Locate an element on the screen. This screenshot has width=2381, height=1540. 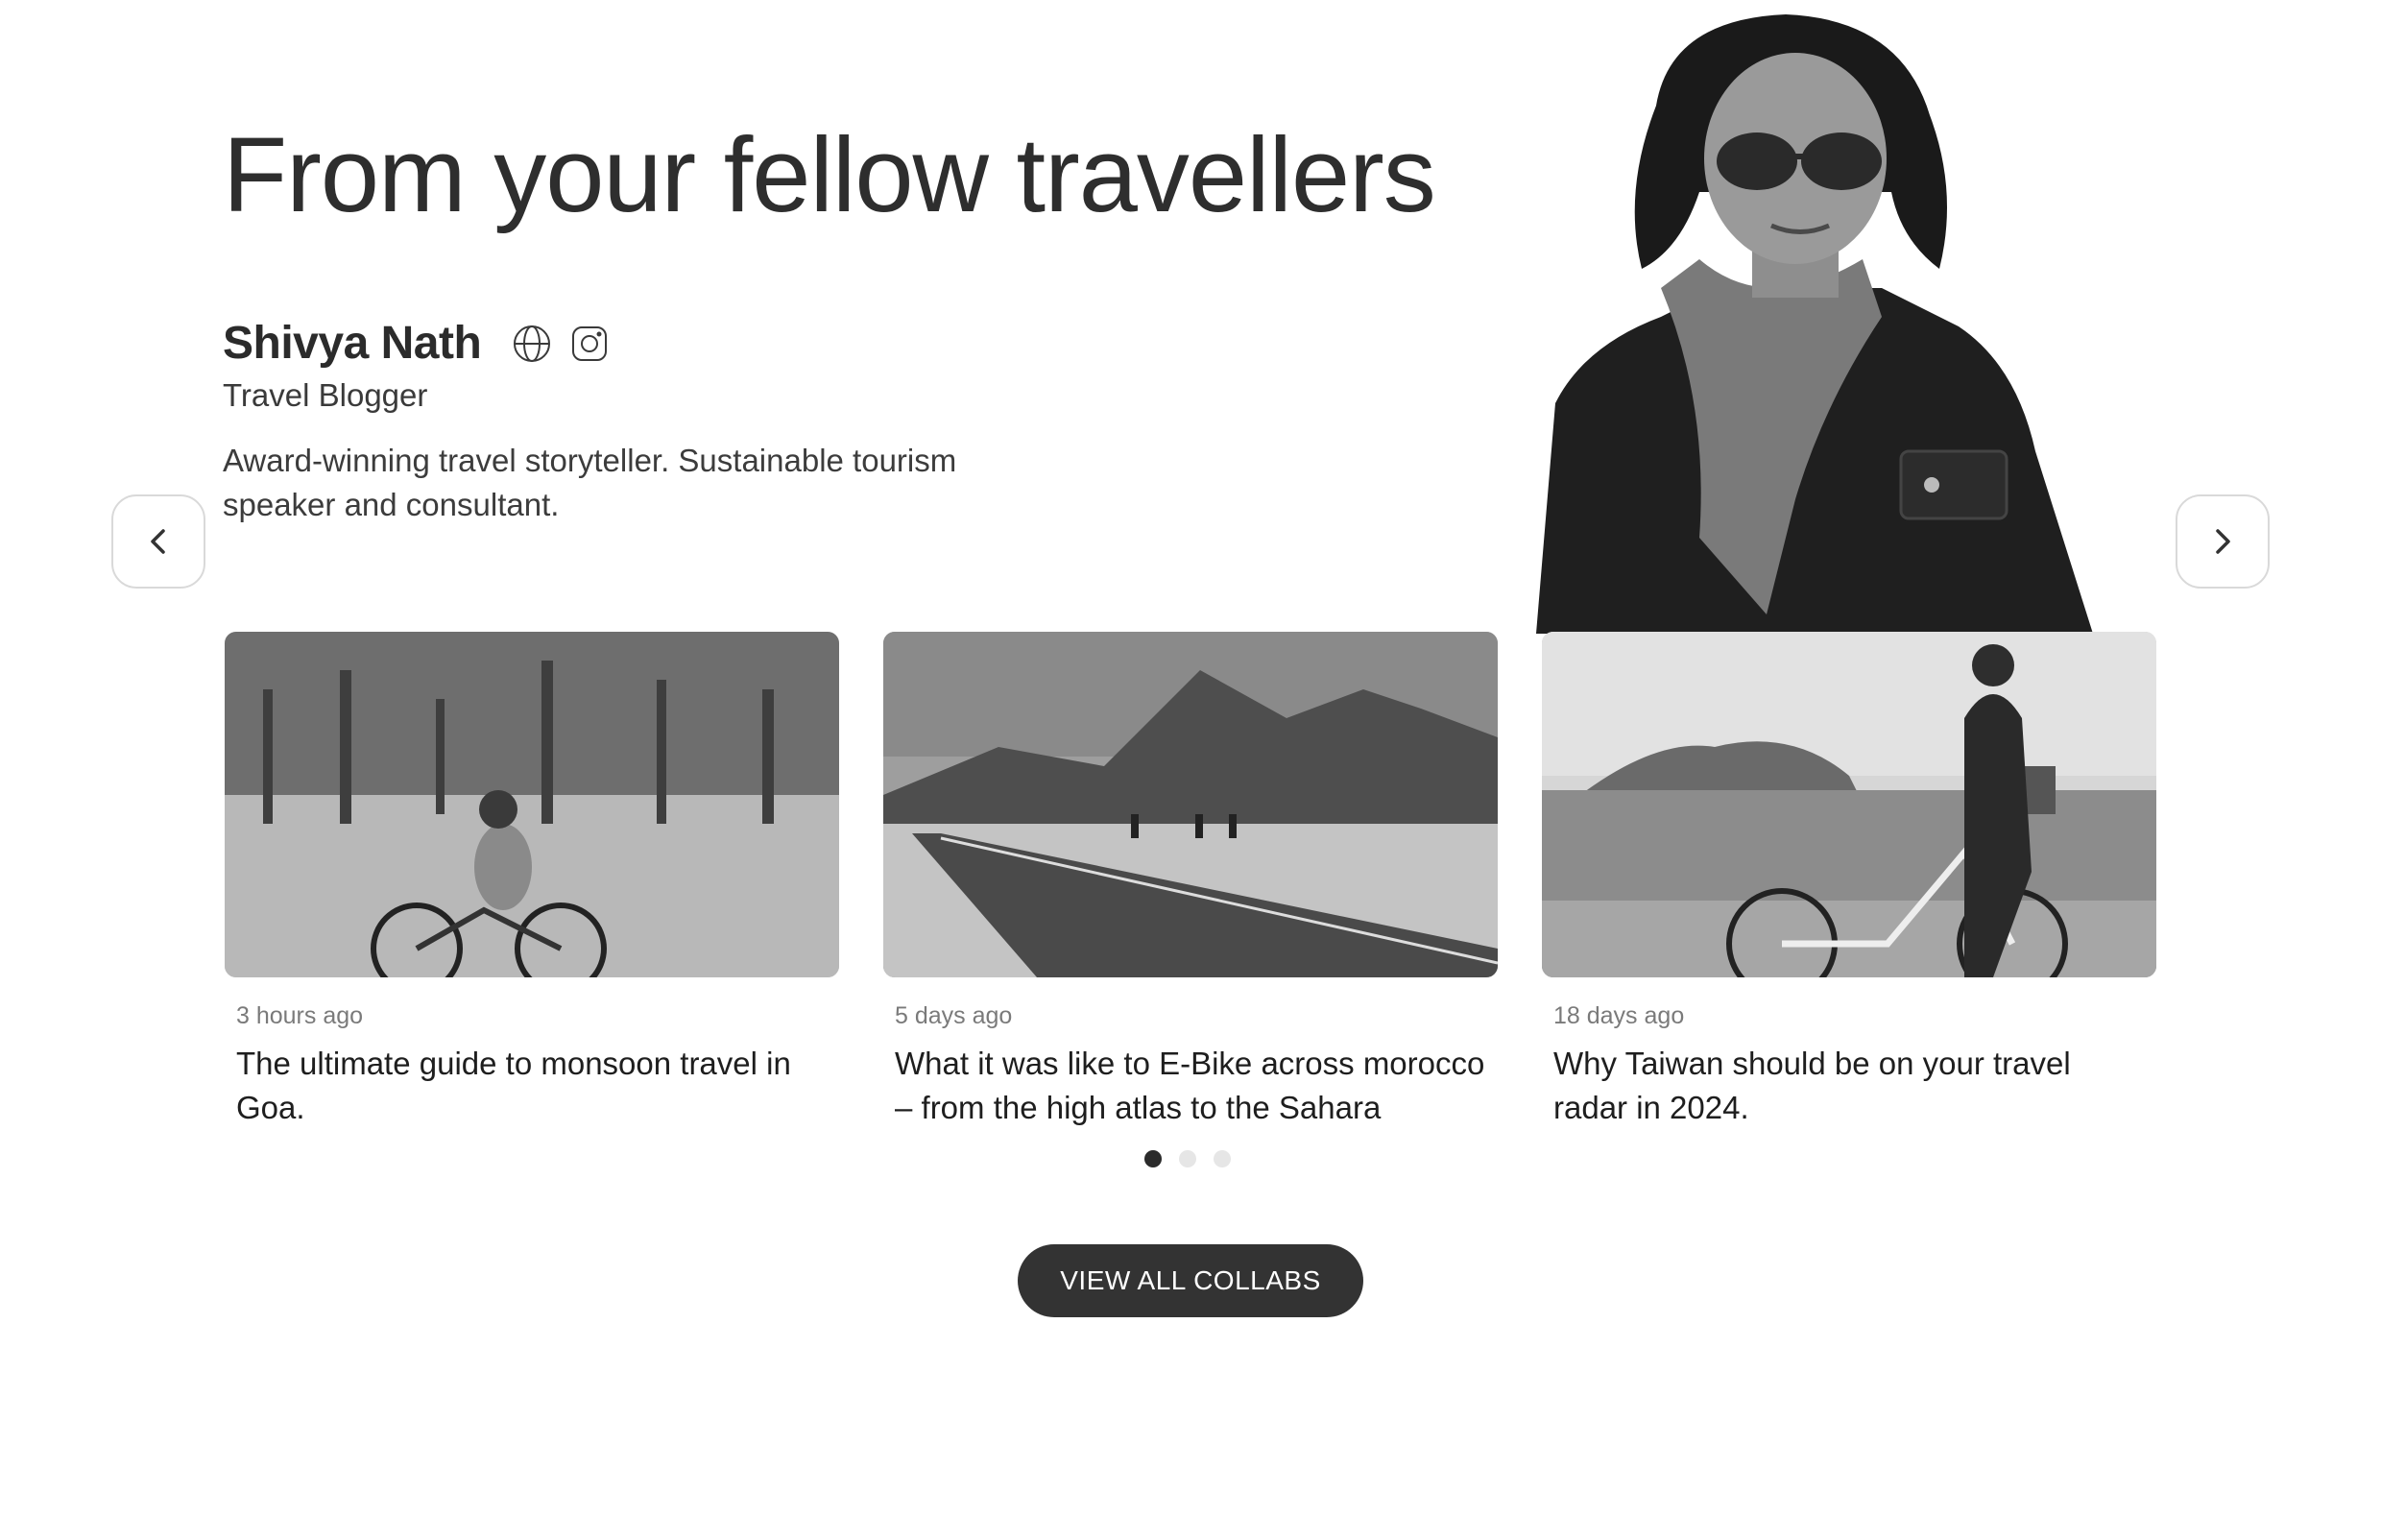
carousel-pagination is located at coordinates (1187, 1159).